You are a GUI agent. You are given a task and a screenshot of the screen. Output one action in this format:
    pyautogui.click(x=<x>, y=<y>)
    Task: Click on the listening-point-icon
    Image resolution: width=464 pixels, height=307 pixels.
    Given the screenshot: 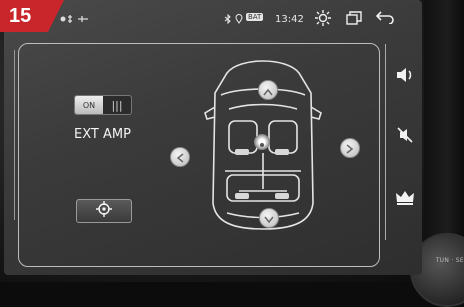 What is the action you would take?
    pyautogui.click(x=262, y=142)
    